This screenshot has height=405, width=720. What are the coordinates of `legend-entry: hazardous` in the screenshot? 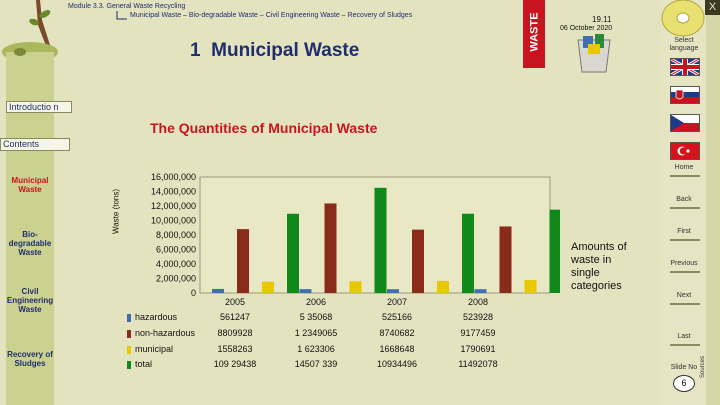 It's located at (152, 317).